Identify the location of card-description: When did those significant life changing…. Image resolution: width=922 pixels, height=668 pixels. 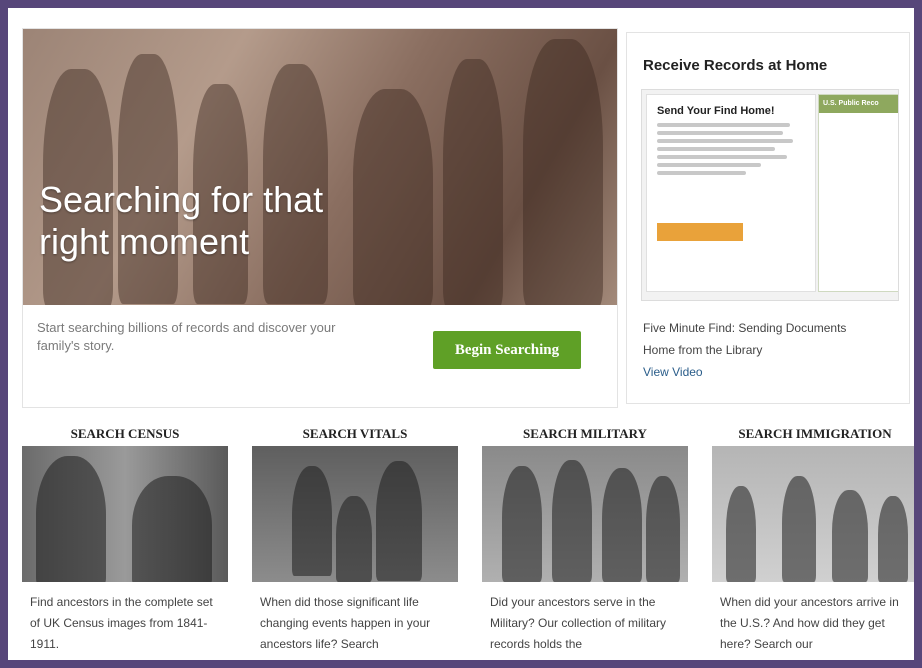
(345, 623).